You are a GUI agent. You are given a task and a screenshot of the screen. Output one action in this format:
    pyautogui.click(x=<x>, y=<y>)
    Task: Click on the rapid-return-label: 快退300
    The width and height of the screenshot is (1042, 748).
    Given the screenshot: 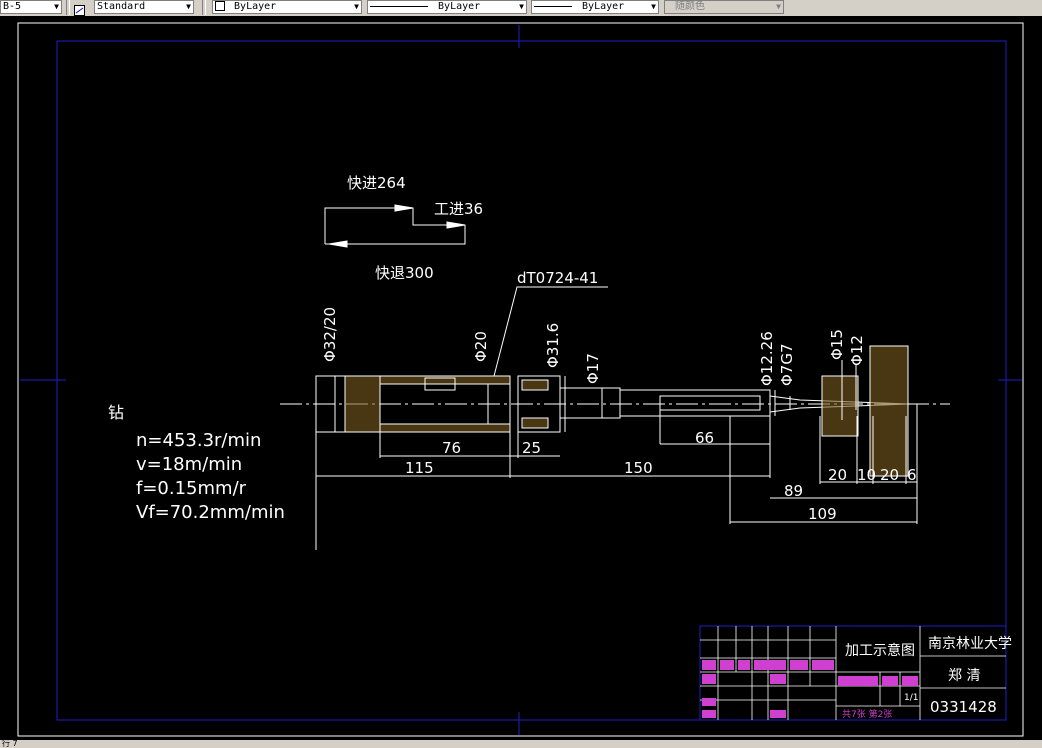 What is the action you would take?
    pyautogui.click(x=404, y=273)
    